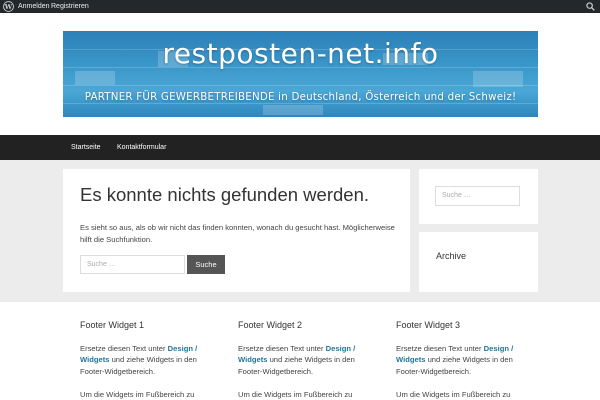  I want to click on wordpress-logo-icon: W, so click(8, 6).